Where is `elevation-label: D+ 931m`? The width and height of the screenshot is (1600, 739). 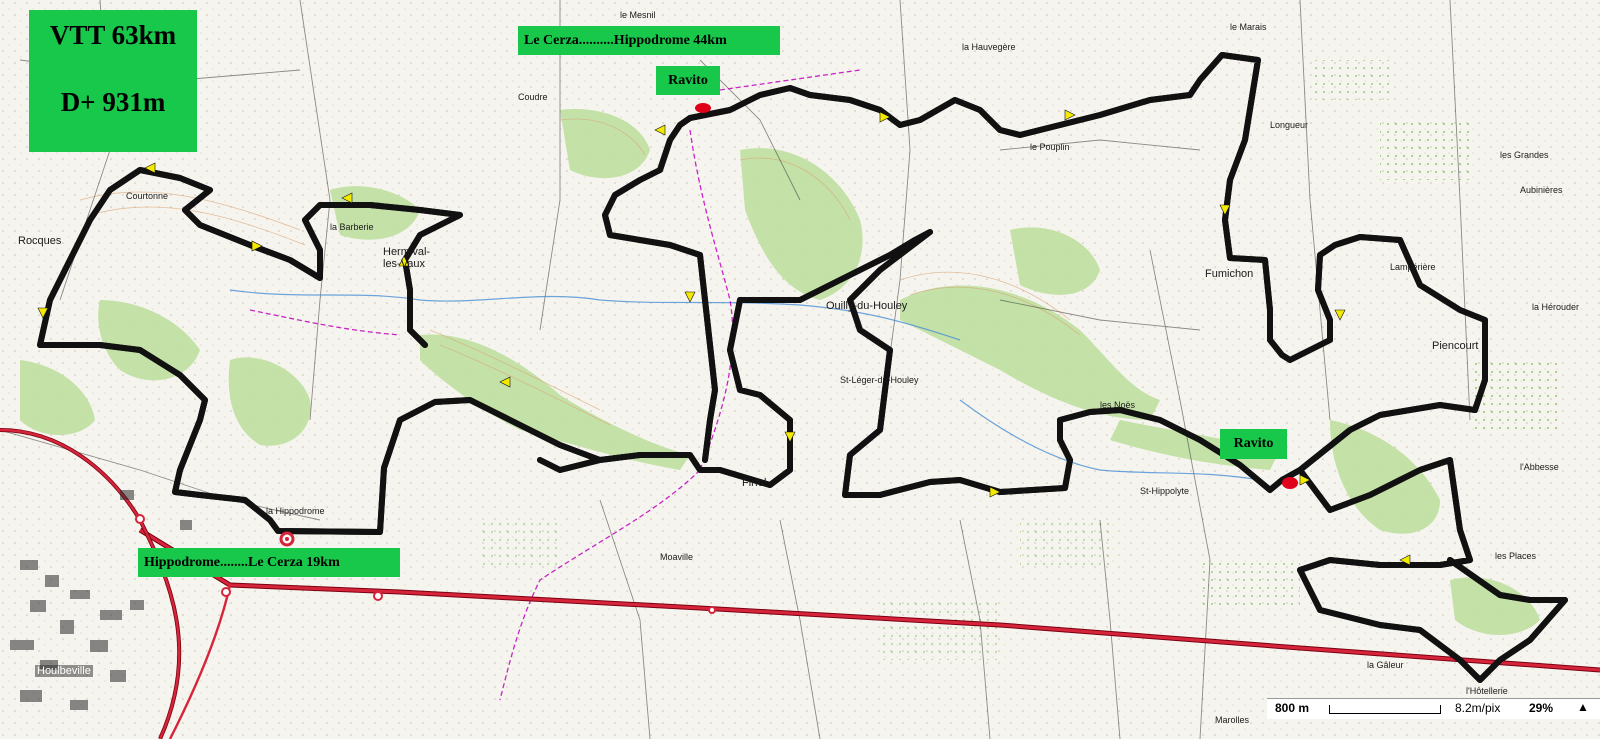 elevation-label: D+ 931m is located at coordinates (113, 102).